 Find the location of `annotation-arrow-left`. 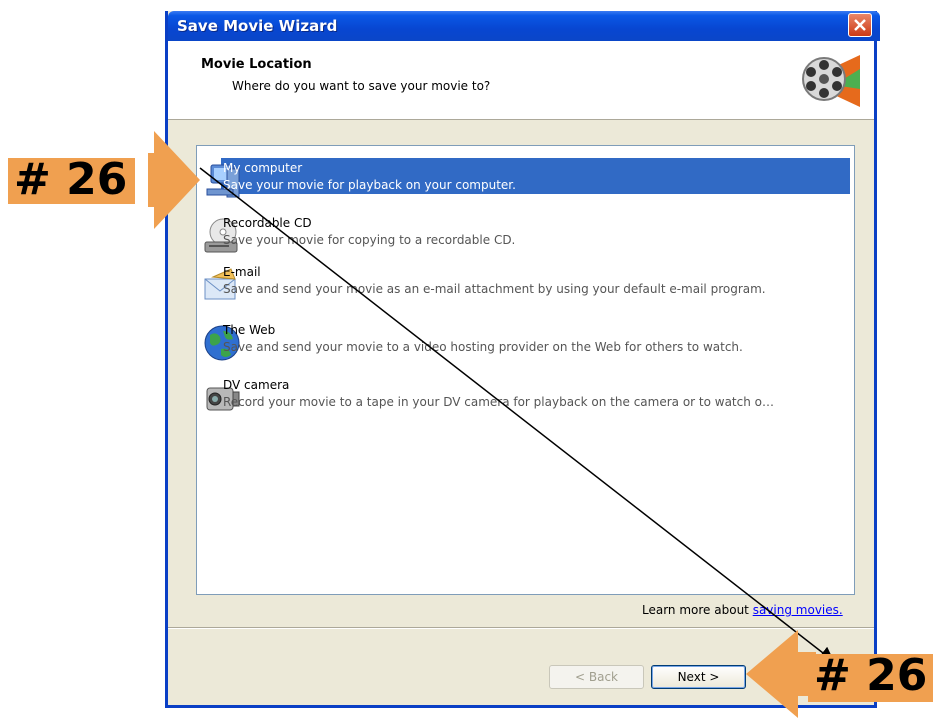

annotation-arrow-left is located at coordinates (174, 180).